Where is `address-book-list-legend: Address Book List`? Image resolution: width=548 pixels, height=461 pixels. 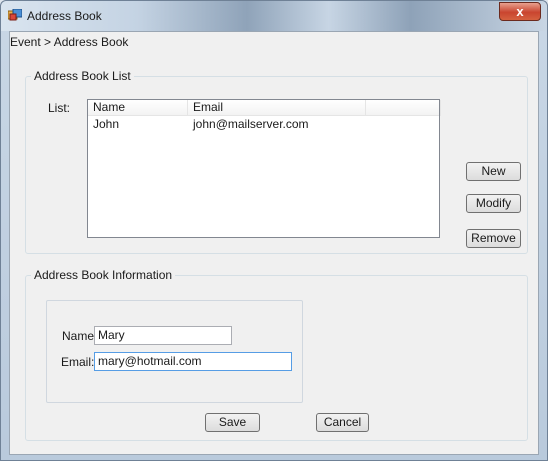
address-book-list-legend: Address Book List is located at coordinates (82, 76).